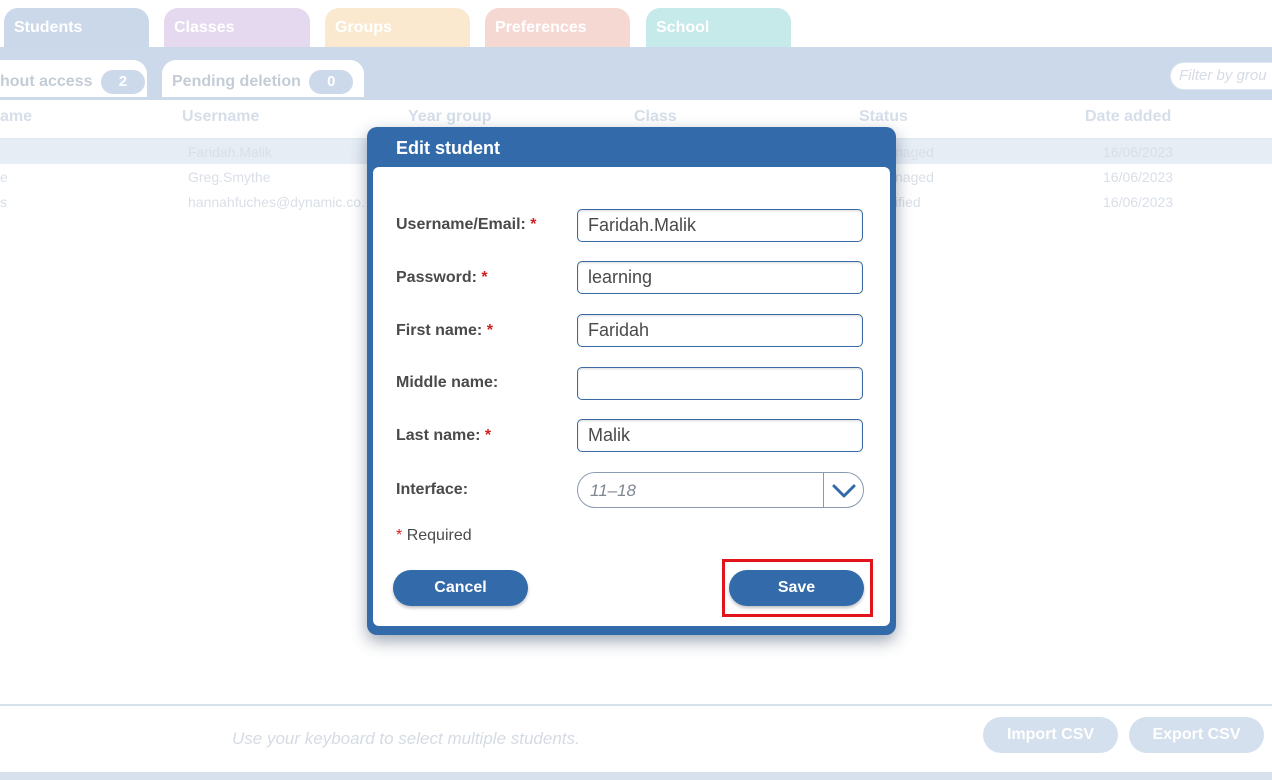 The image size is (1272, 780). Describe the element at coordinates (276, 202) in the screenshot. I see `cell-username: hannahfuches@dynamic.co.` at that location.